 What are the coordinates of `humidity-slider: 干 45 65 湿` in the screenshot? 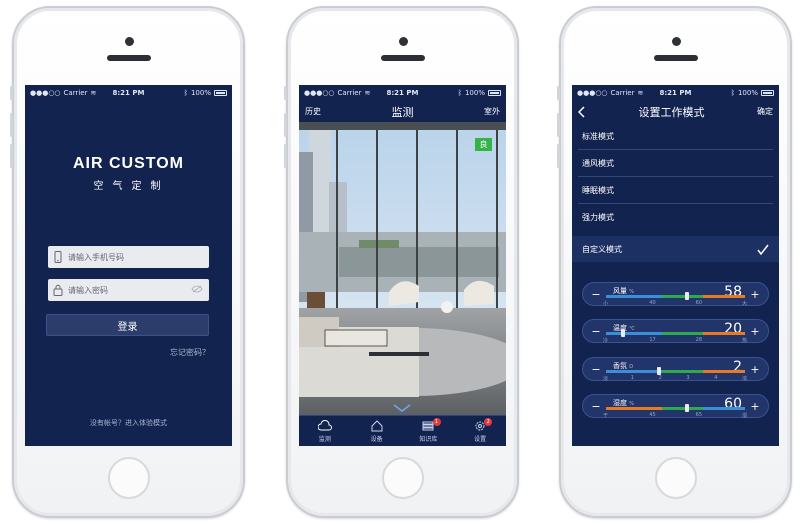 It's located at (675, 411).